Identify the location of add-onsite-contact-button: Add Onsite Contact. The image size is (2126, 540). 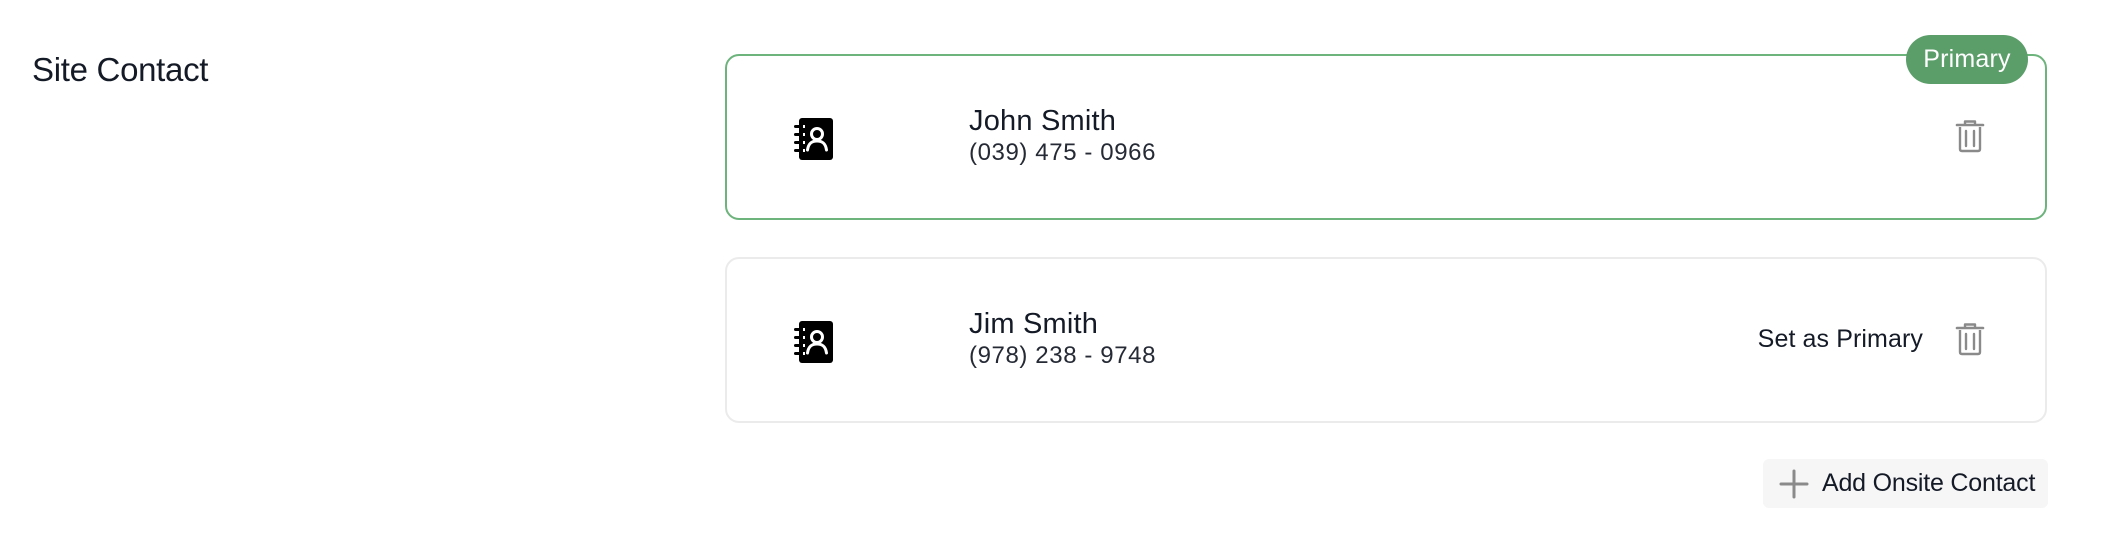
(1905, 483).